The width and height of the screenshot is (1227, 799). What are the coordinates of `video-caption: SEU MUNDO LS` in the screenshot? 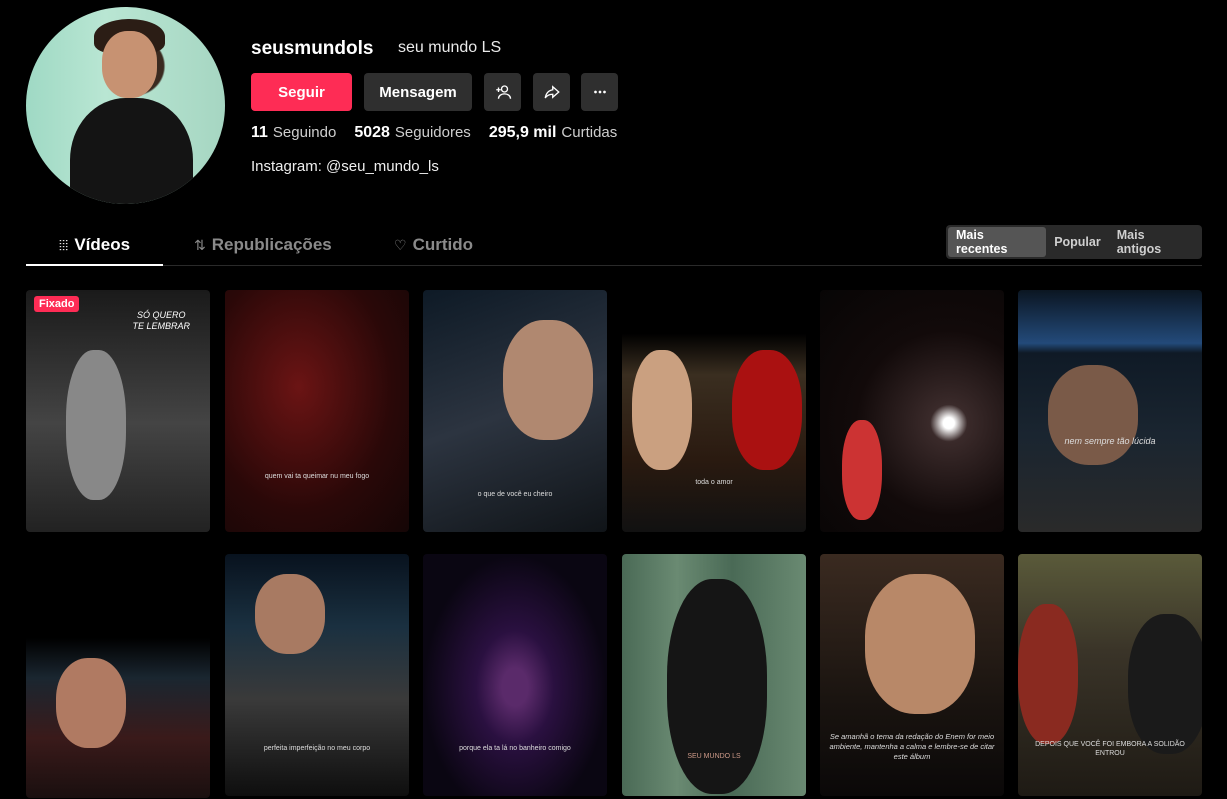 It's located at (714, 756).